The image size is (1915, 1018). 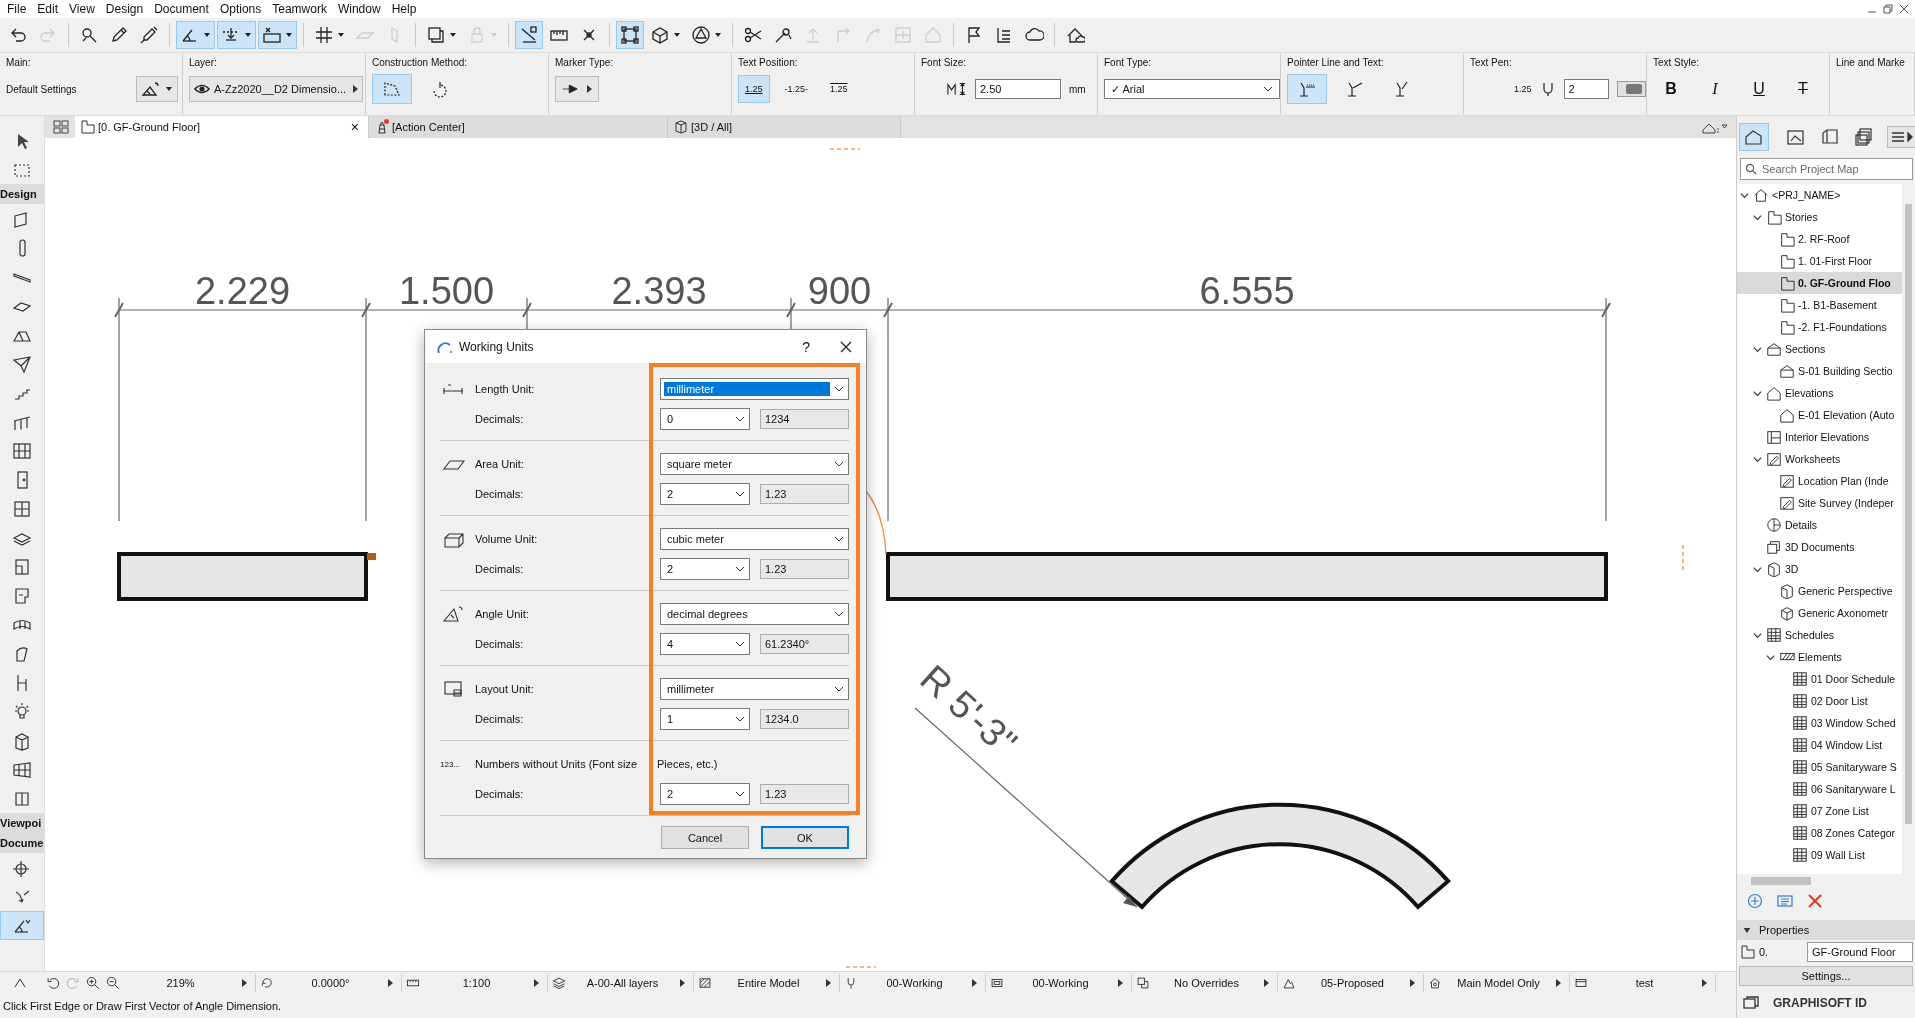 I want to click on decimals-dropdown: 4, so click(x=705, y=644).